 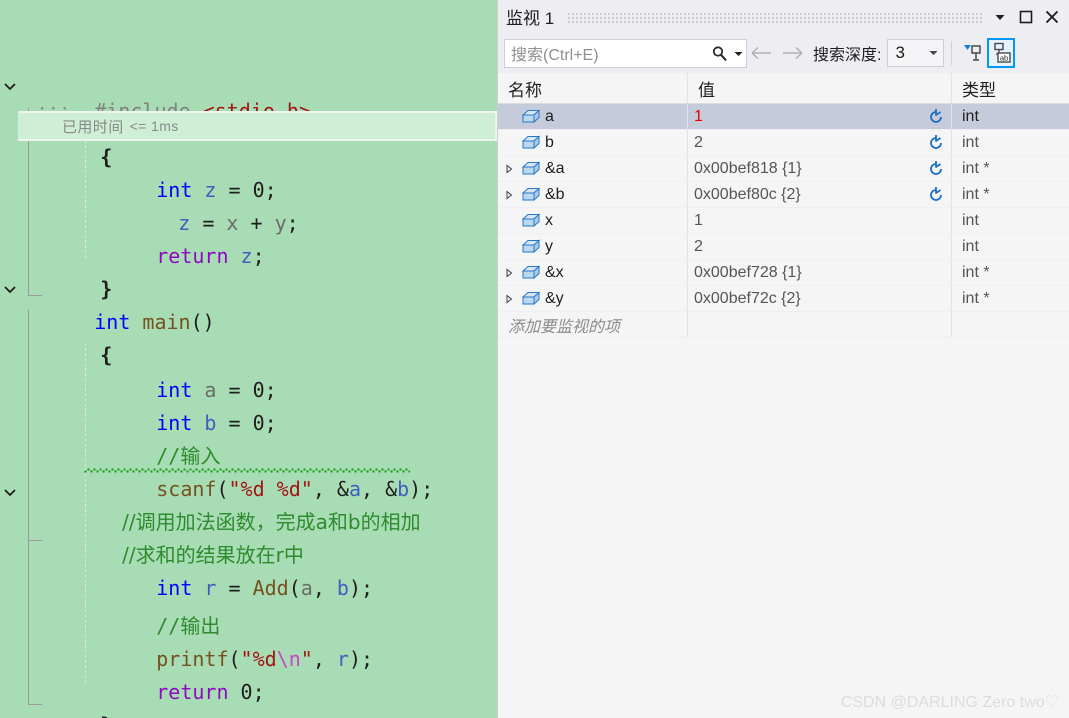 What do you see at coordinates (593, 88) in the screenshot?
I see `column-header-name: 名称` at bounding box center [593, 88].